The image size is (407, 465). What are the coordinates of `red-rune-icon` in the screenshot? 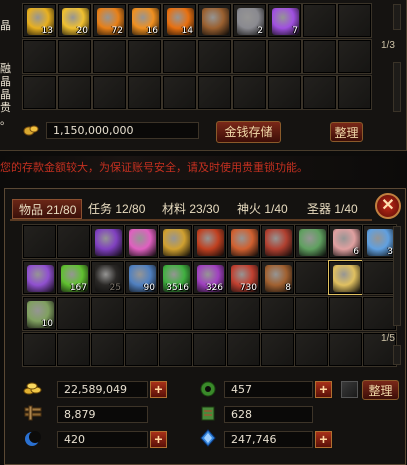 It's located at (210, 242).